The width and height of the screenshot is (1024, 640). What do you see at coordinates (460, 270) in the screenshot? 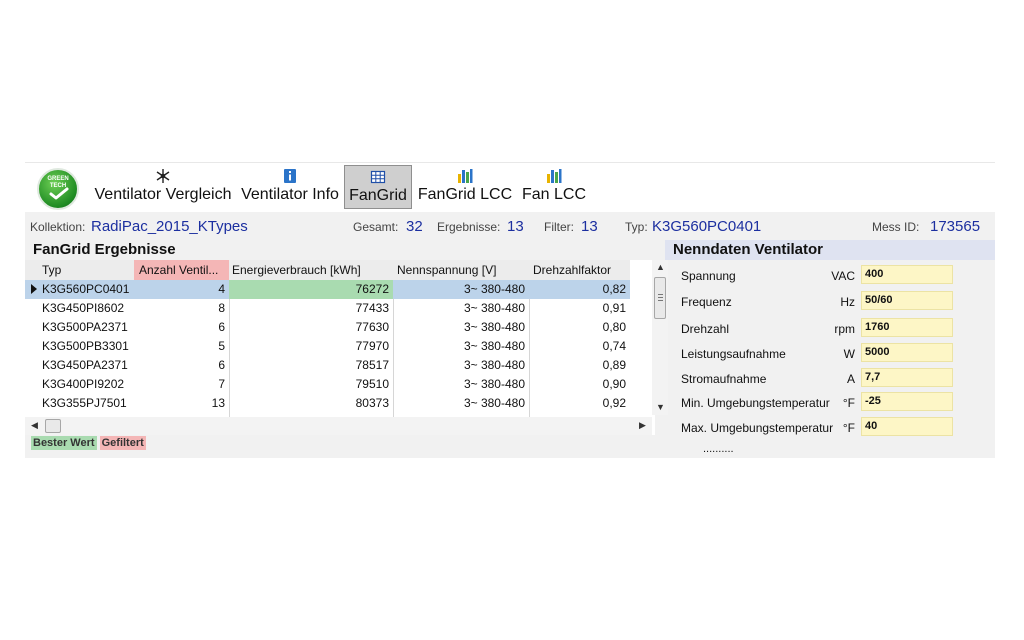
I see `col-header-spannung: Nennspannung [V]` at bounding box center [460, 270].